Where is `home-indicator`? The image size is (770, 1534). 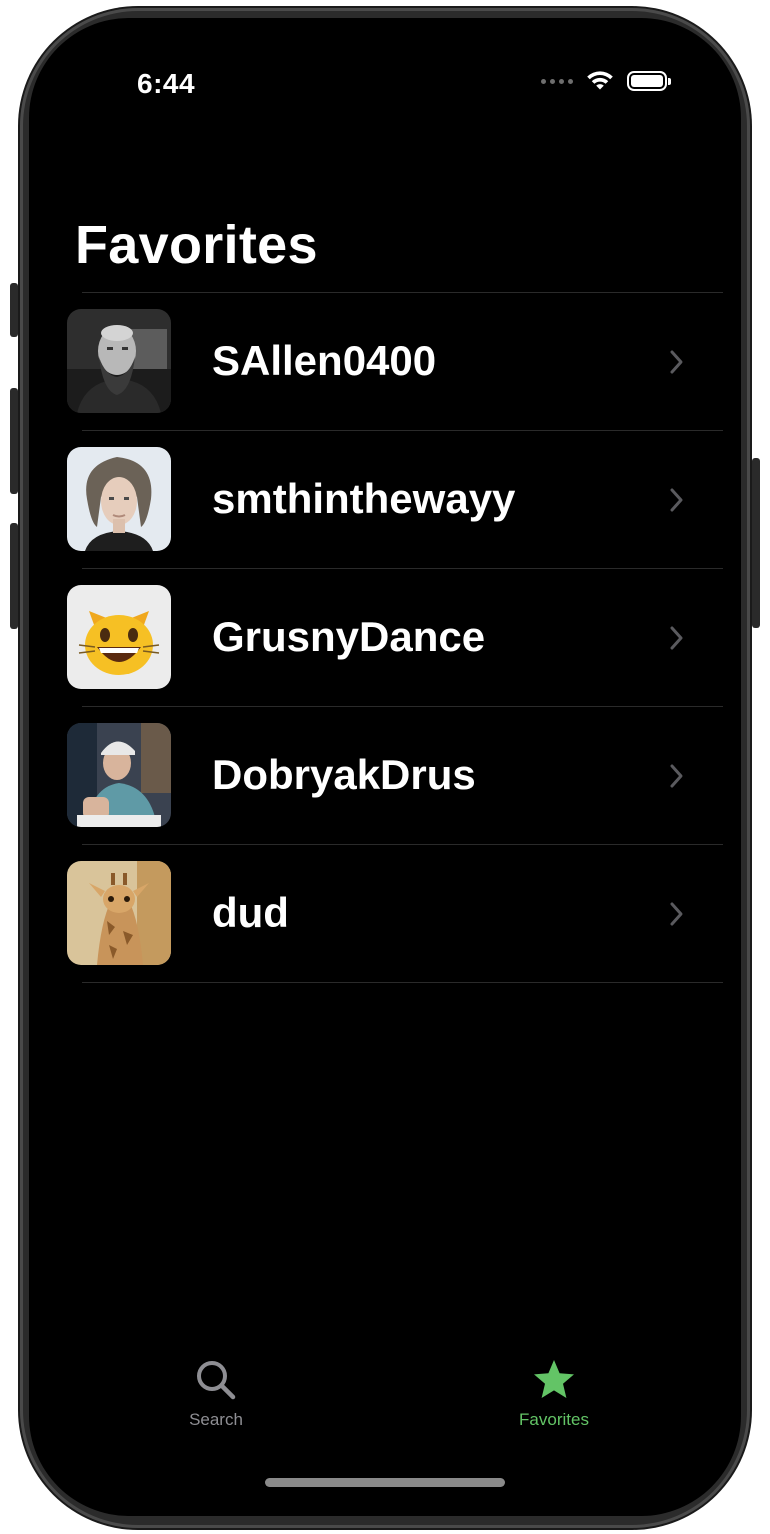
home-indicator is located at coordinates (385, 1482).